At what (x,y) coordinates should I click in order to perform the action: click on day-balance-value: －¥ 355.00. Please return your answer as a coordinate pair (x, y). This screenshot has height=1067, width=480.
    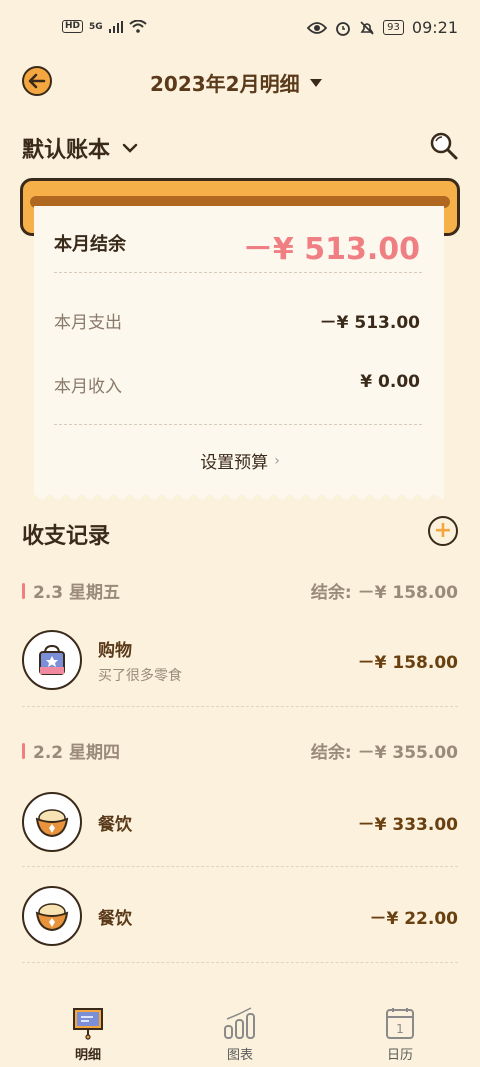
    Looking at the image, I should click on (407, 753).